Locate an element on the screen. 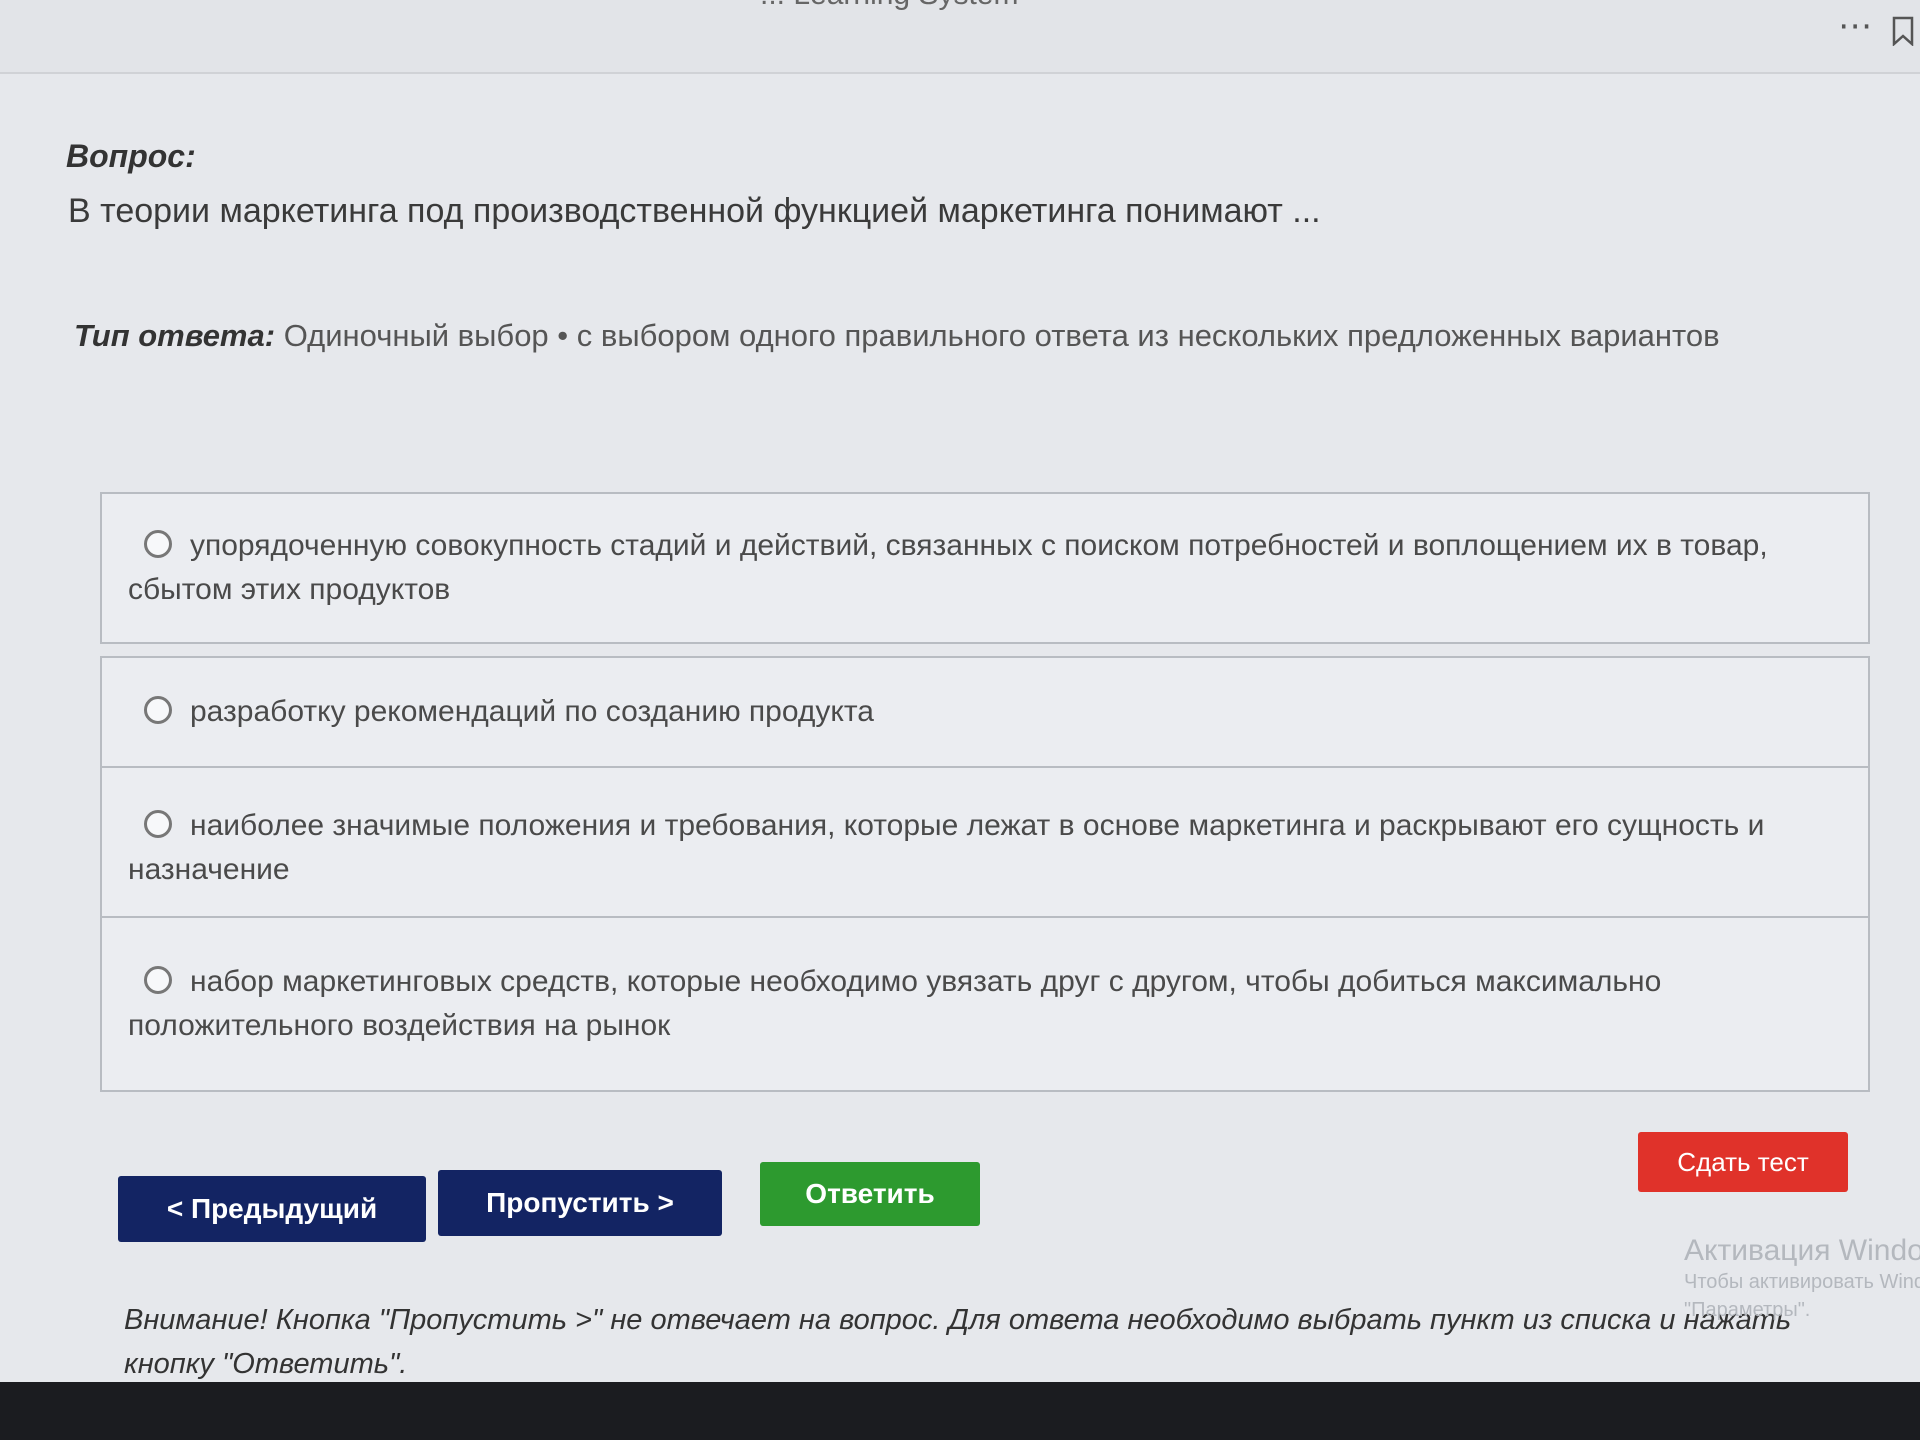 This screenshot has height=1440, width=1920. question-label: Вопрос: is located at coordinates (131, 156).